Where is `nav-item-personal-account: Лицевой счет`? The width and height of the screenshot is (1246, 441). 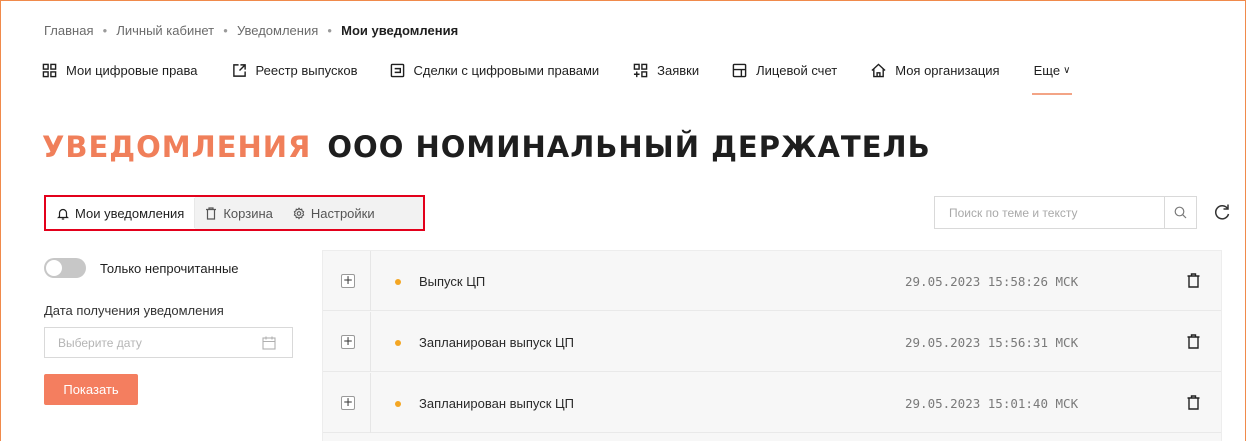 nav-item-personal-account: Лицевой счет is located at coordinates (784, 70).